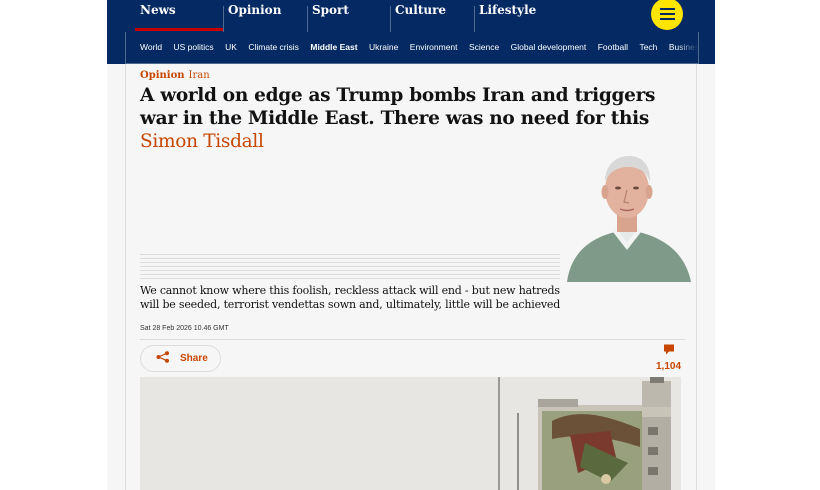 The image size is (820, 490). Describe the element at coordinates (508, 10) in the screenshot. I see `pillar-lifestyle-label: Lifestyle` at that location.